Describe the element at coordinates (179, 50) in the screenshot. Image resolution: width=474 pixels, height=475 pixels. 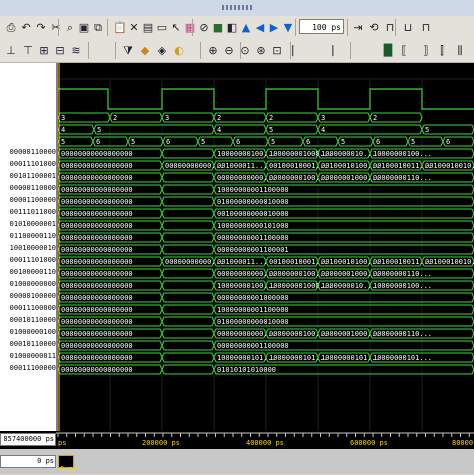
I see `marker-icon: ◐` at that location.